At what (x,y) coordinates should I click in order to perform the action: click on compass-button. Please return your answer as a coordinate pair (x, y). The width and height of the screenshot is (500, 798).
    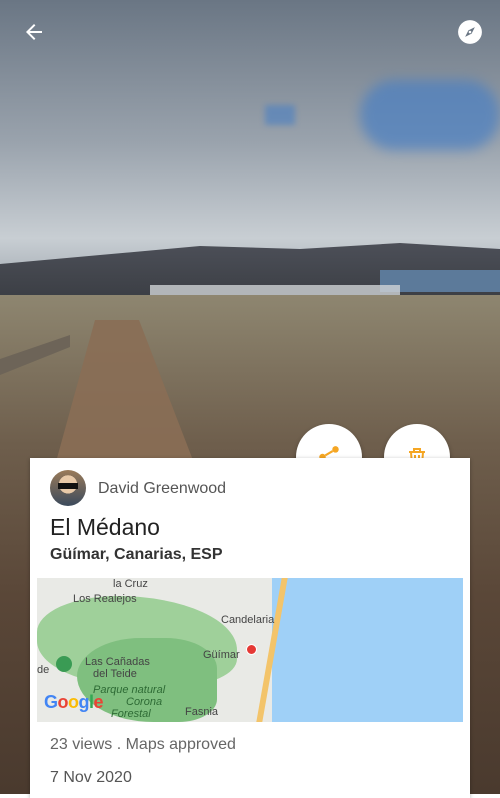
    Looking at the image, I should click on (470, 32).